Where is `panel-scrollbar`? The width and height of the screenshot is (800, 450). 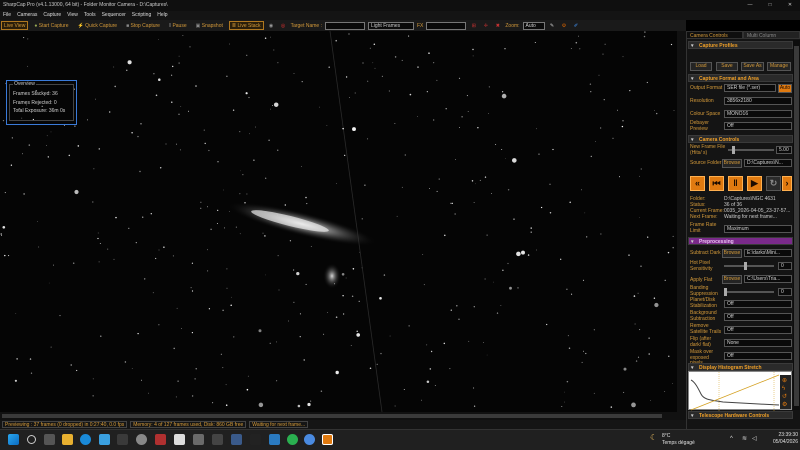 panel-scrollbar is located at coordinates (796, 225).